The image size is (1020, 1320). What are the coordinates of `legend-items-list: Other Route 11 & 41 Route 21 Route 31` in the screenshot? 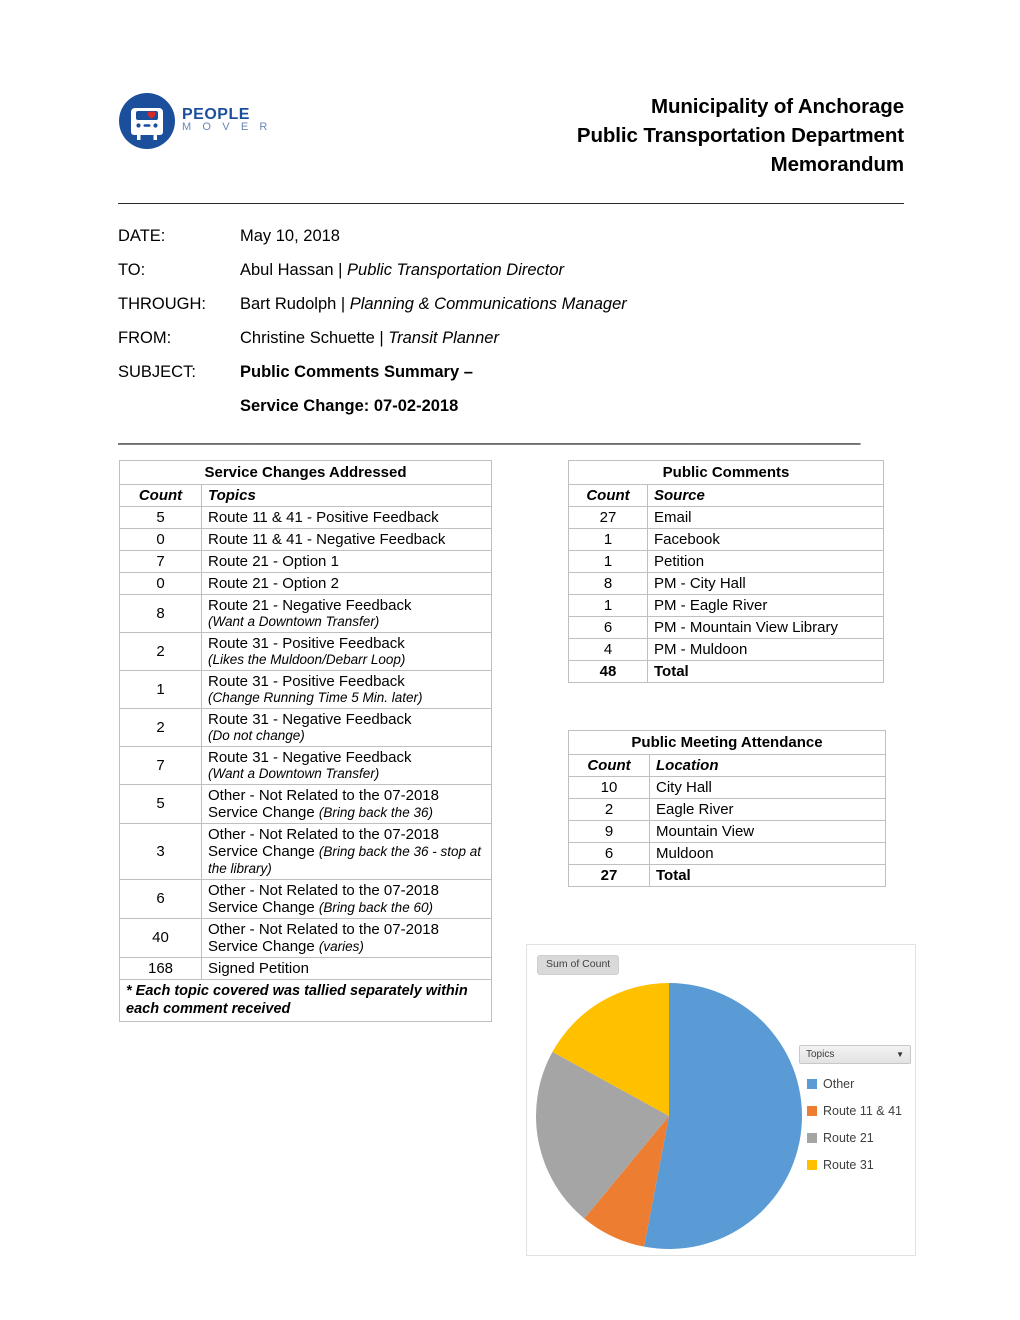 It's located at (856, 1124).